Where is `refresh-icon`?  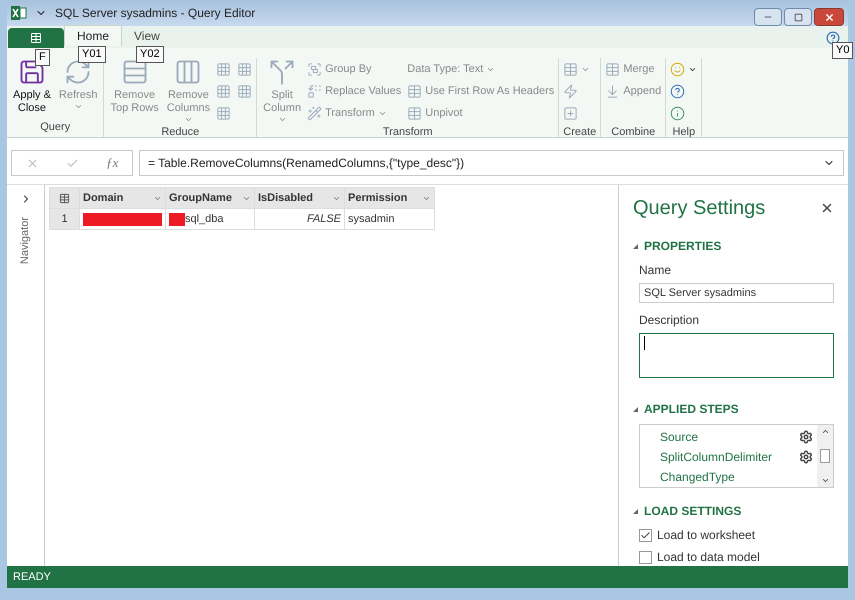
refresh-icon is located at coordinates (78, 72).